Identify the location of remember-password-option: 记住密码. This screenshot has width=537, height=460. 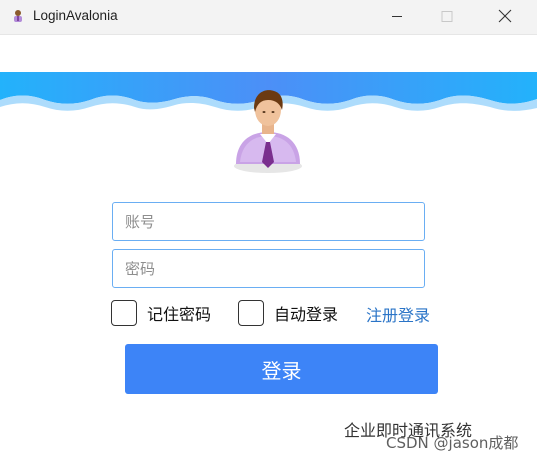
(161, 312).